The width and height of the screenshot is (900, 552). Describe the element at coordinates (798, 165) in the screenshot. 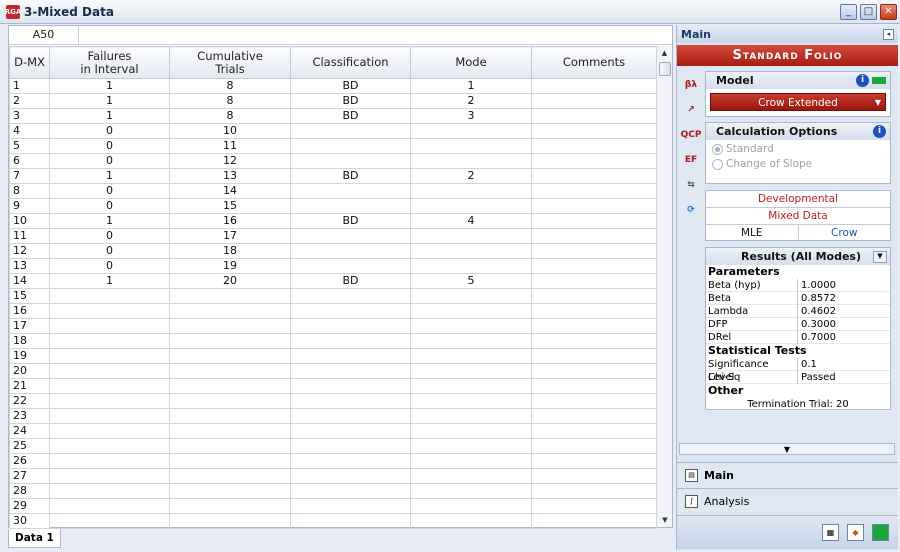

I see `radio-change-of-slope: Change of Slope` at that location.